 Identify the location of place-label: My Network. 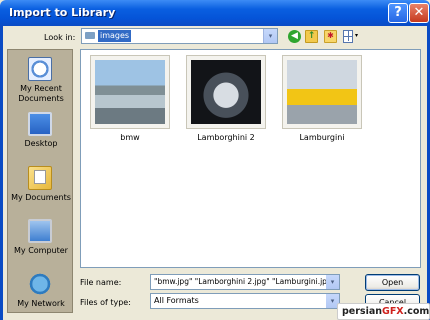
(41, 303).